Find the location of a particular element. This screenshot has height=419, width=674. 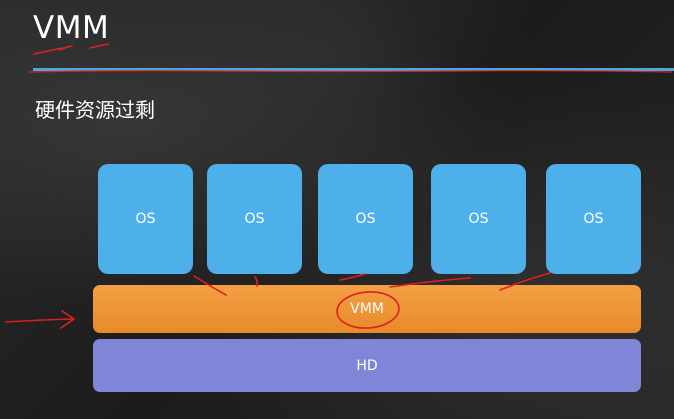

hd-layer-label: HD is located at coordinates (367, 365).